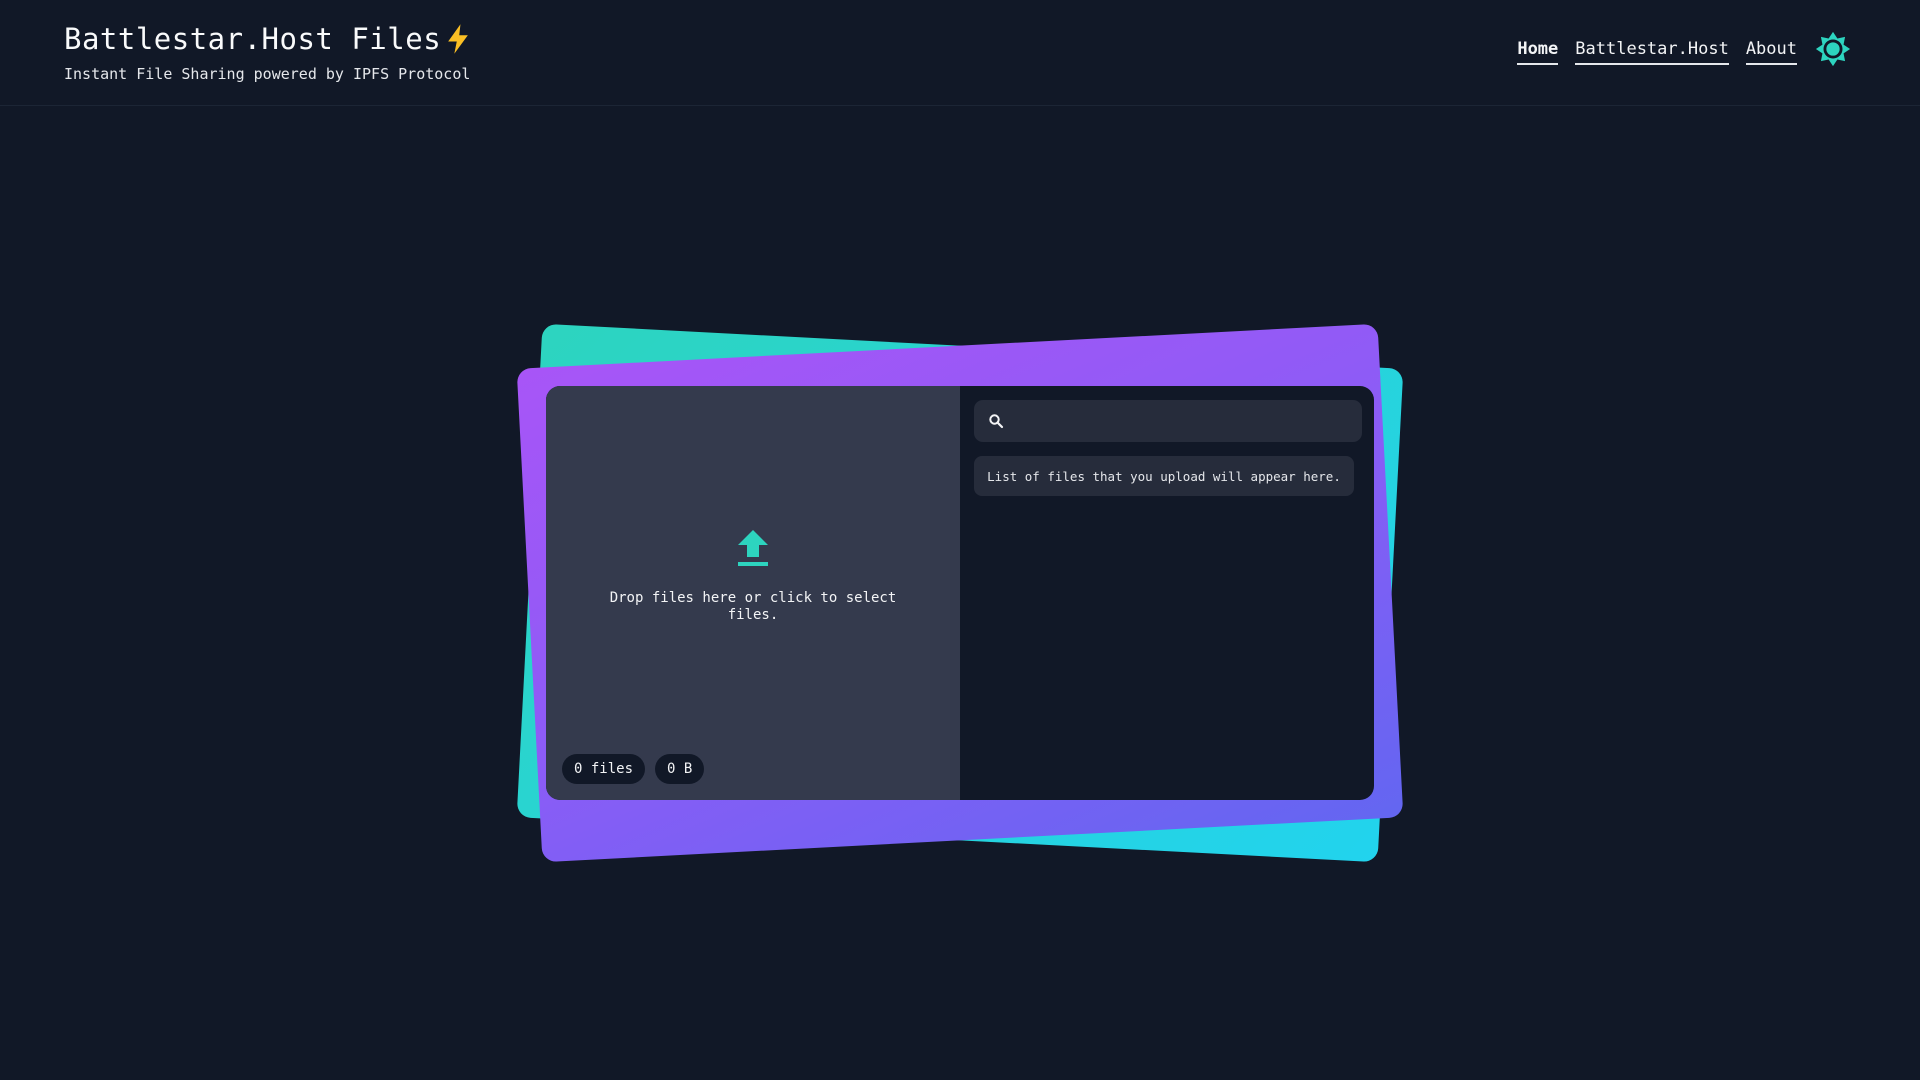 The width and height of the screenshot is (1920, 1080). Describe the element at coordinates (1771, 52) in the screenshot. I see `nav-about: About` at that location.